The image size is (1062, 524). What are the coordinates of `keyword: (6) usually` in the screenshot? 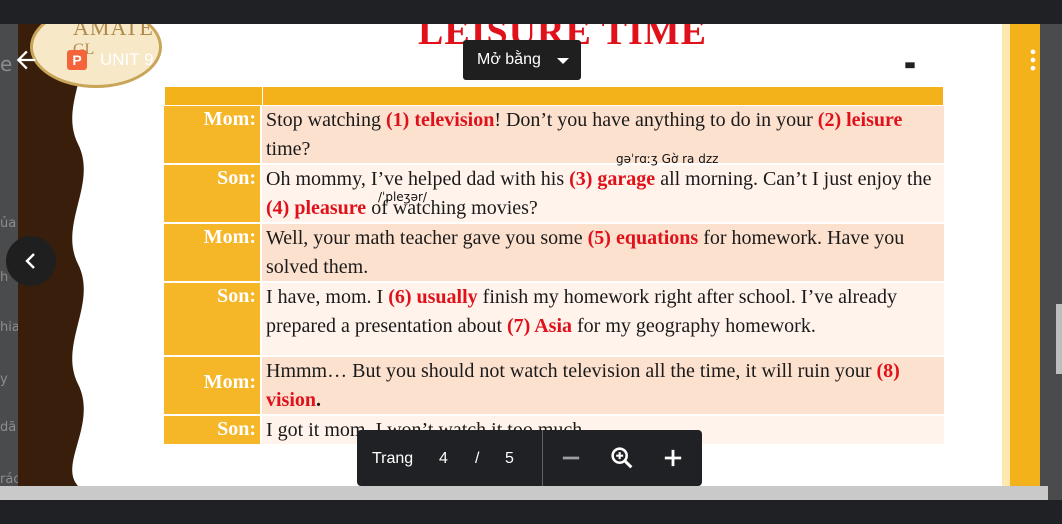 It's located at (433, 297).